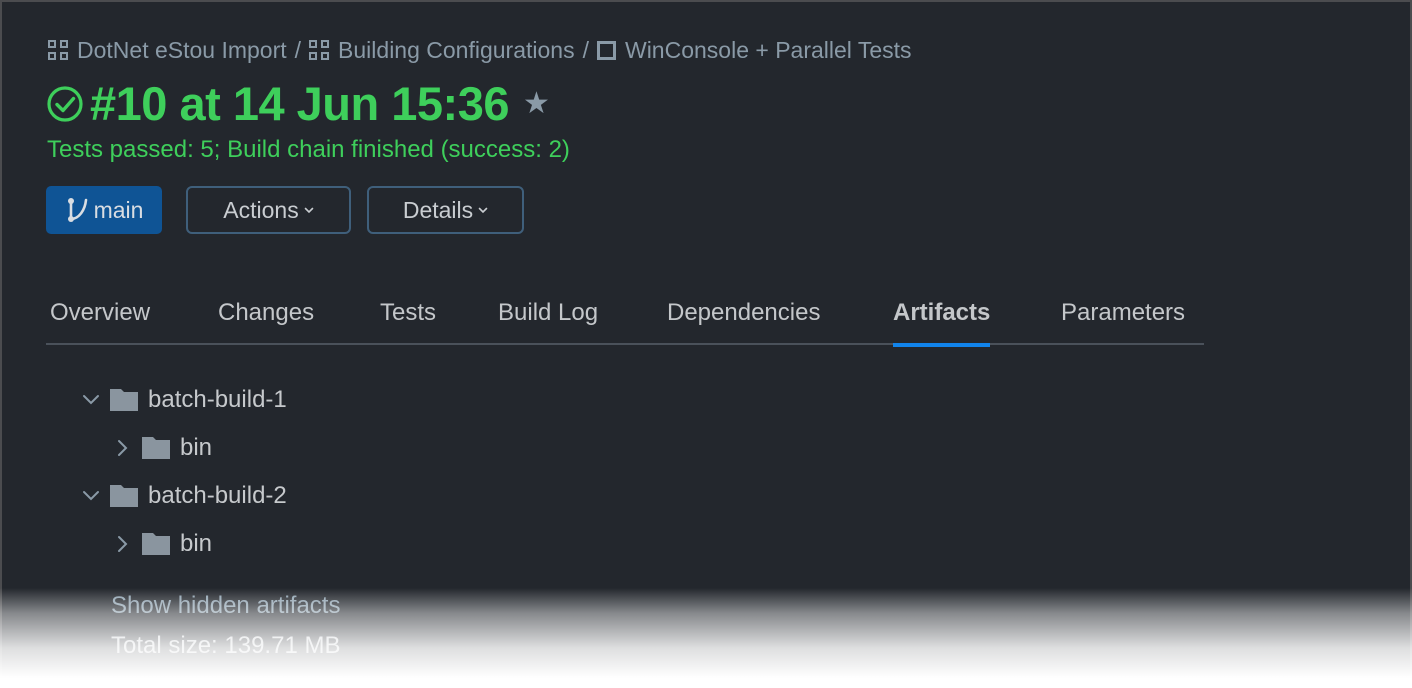 The height and width of the screenshot is (688, 1412). Describe the element at coordinates (743, 319) in the screenshot. I see `tab-dependencies: Dependencies` at that location.